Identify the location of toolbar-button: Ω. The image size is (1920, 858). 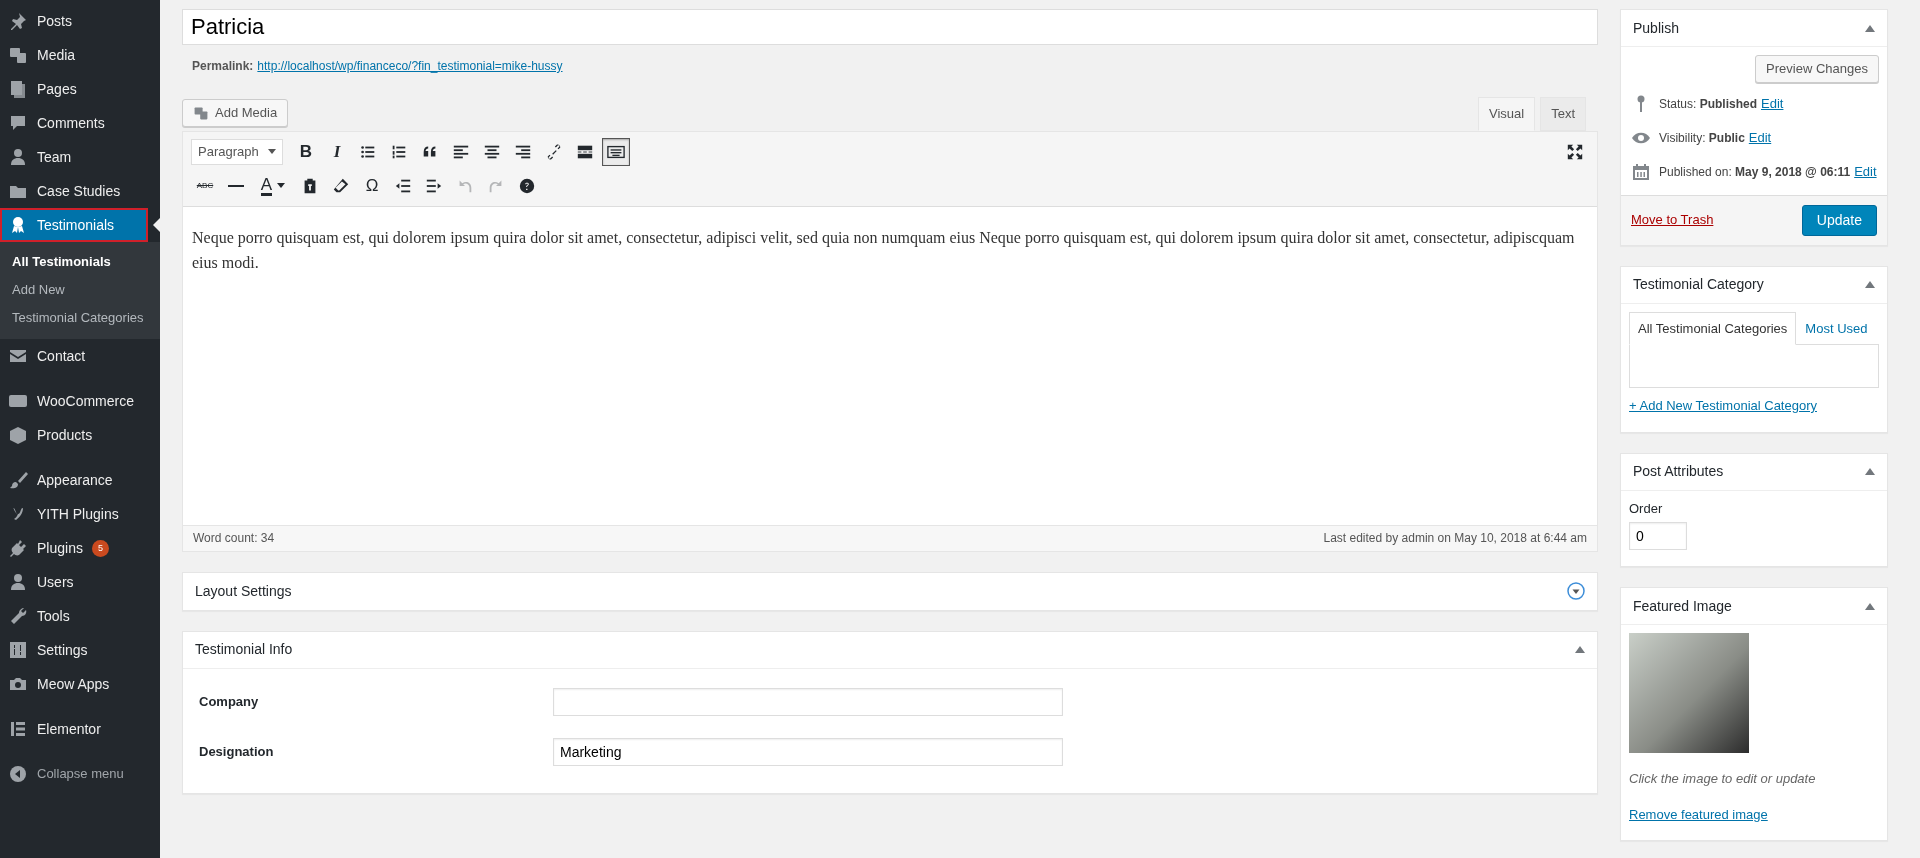
(372, 185).